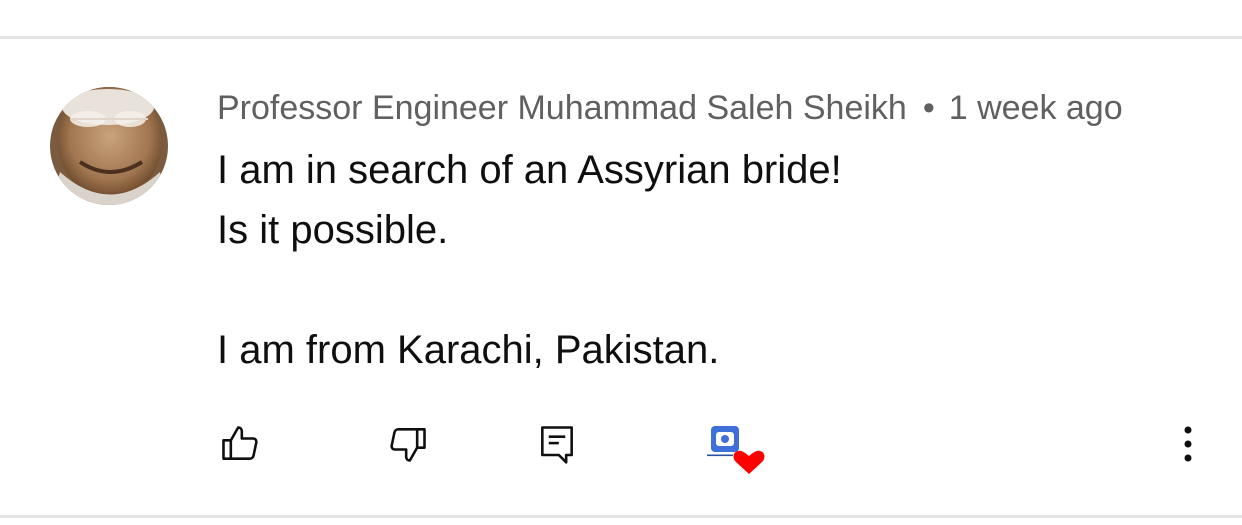  I want to click on reply-icon, so click(557, 445).